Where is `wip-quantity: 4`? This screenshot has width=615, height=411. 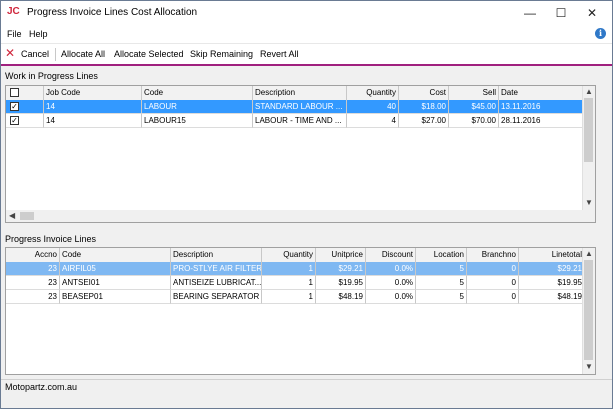
wip-quantity: 4 is located at coordinates (373, 121).